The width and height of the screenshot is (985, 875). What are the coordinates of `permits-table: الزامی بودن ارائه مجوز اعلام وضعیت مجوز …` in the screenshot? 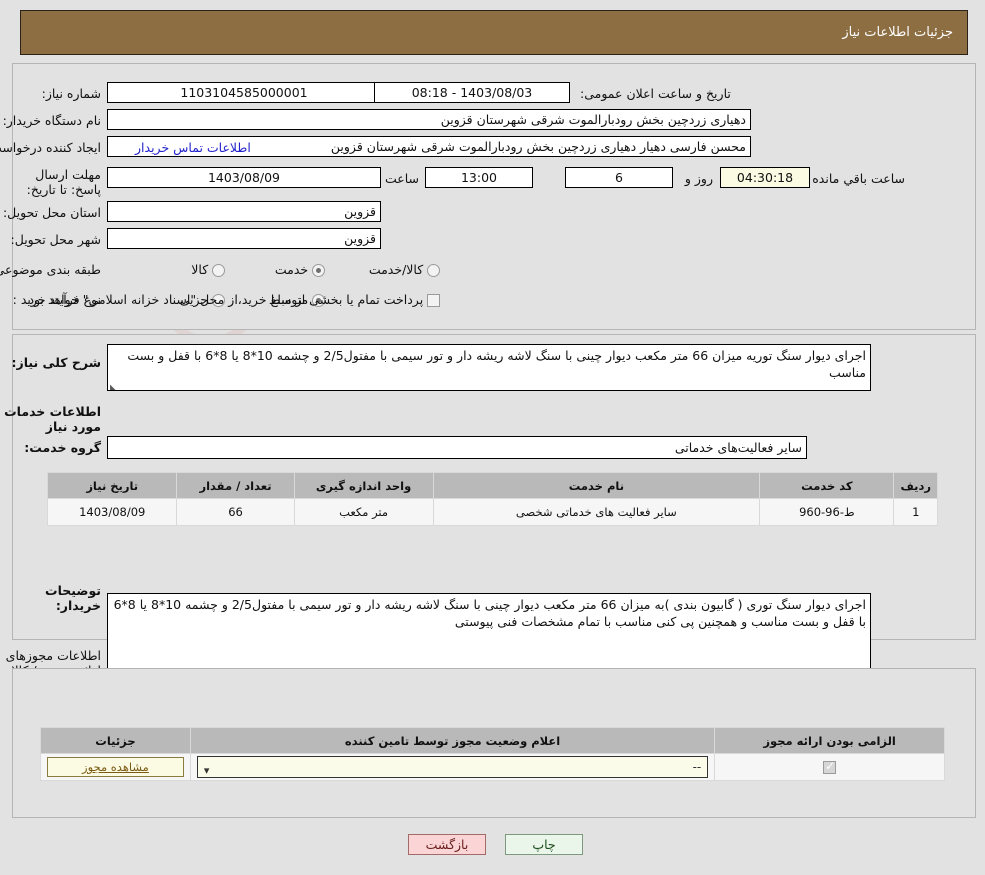 It's located at (492, 754).